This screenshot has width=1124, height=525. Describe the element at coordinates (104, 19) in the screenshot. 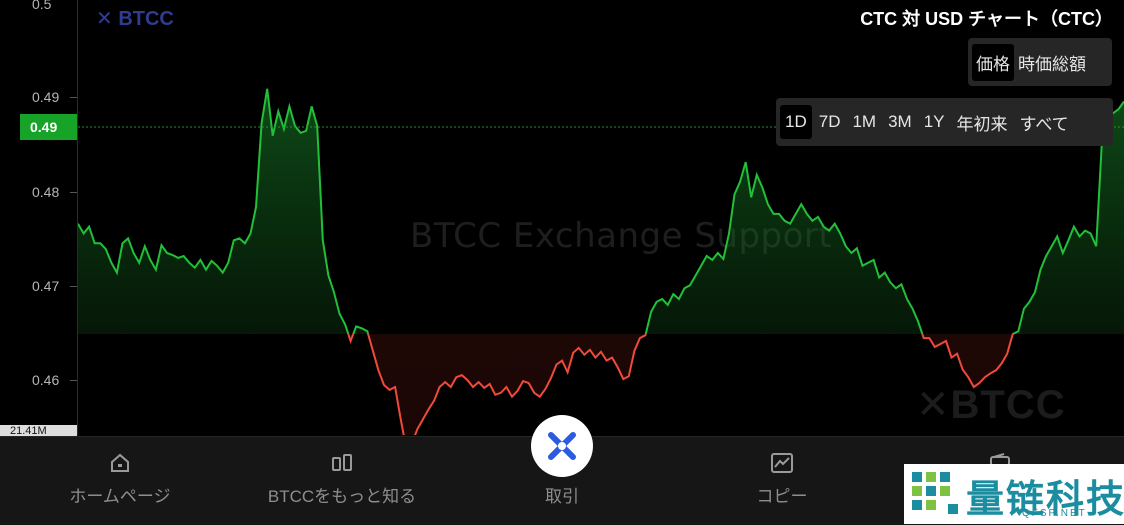

I see `btcc-x-icon: ✕` at that location.